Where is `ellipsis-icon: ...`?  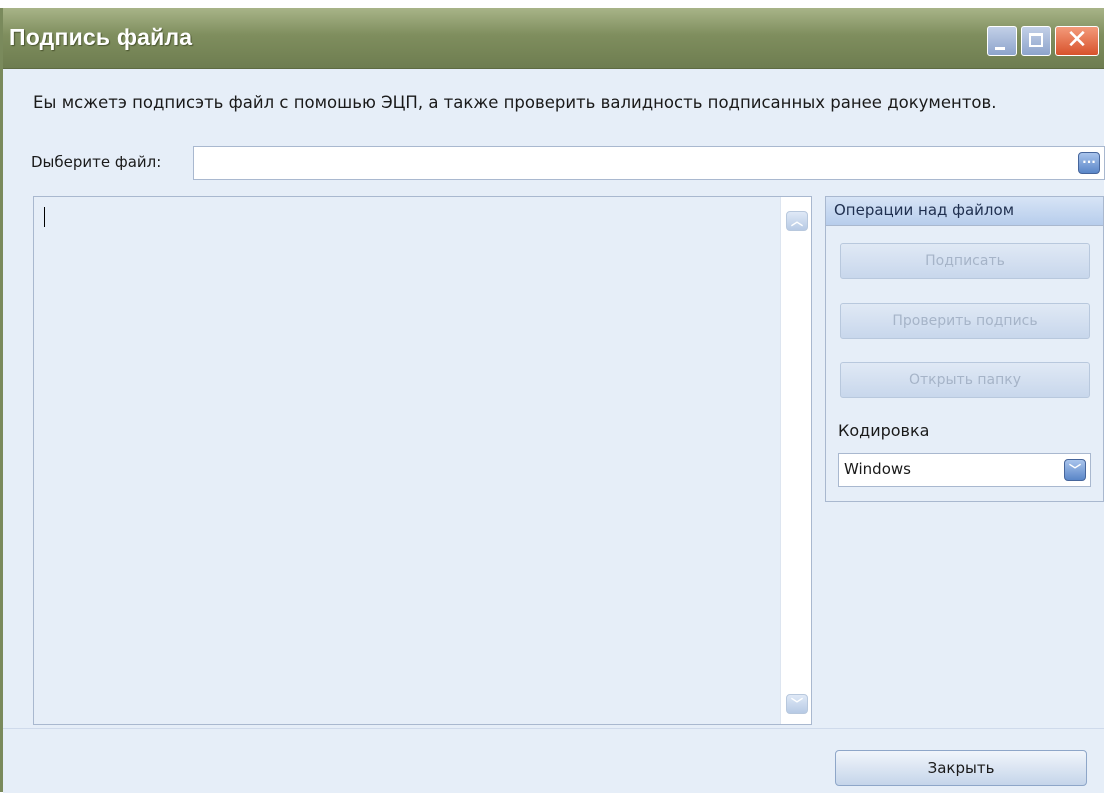 ellipsis-icon: ... is located at coordinates (1089, 159).